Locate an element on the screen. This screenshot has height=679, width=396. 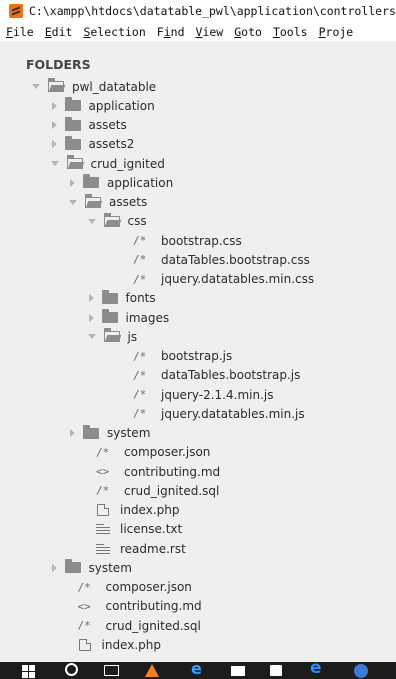
chrome-icon is located at coordinates (361, 671).